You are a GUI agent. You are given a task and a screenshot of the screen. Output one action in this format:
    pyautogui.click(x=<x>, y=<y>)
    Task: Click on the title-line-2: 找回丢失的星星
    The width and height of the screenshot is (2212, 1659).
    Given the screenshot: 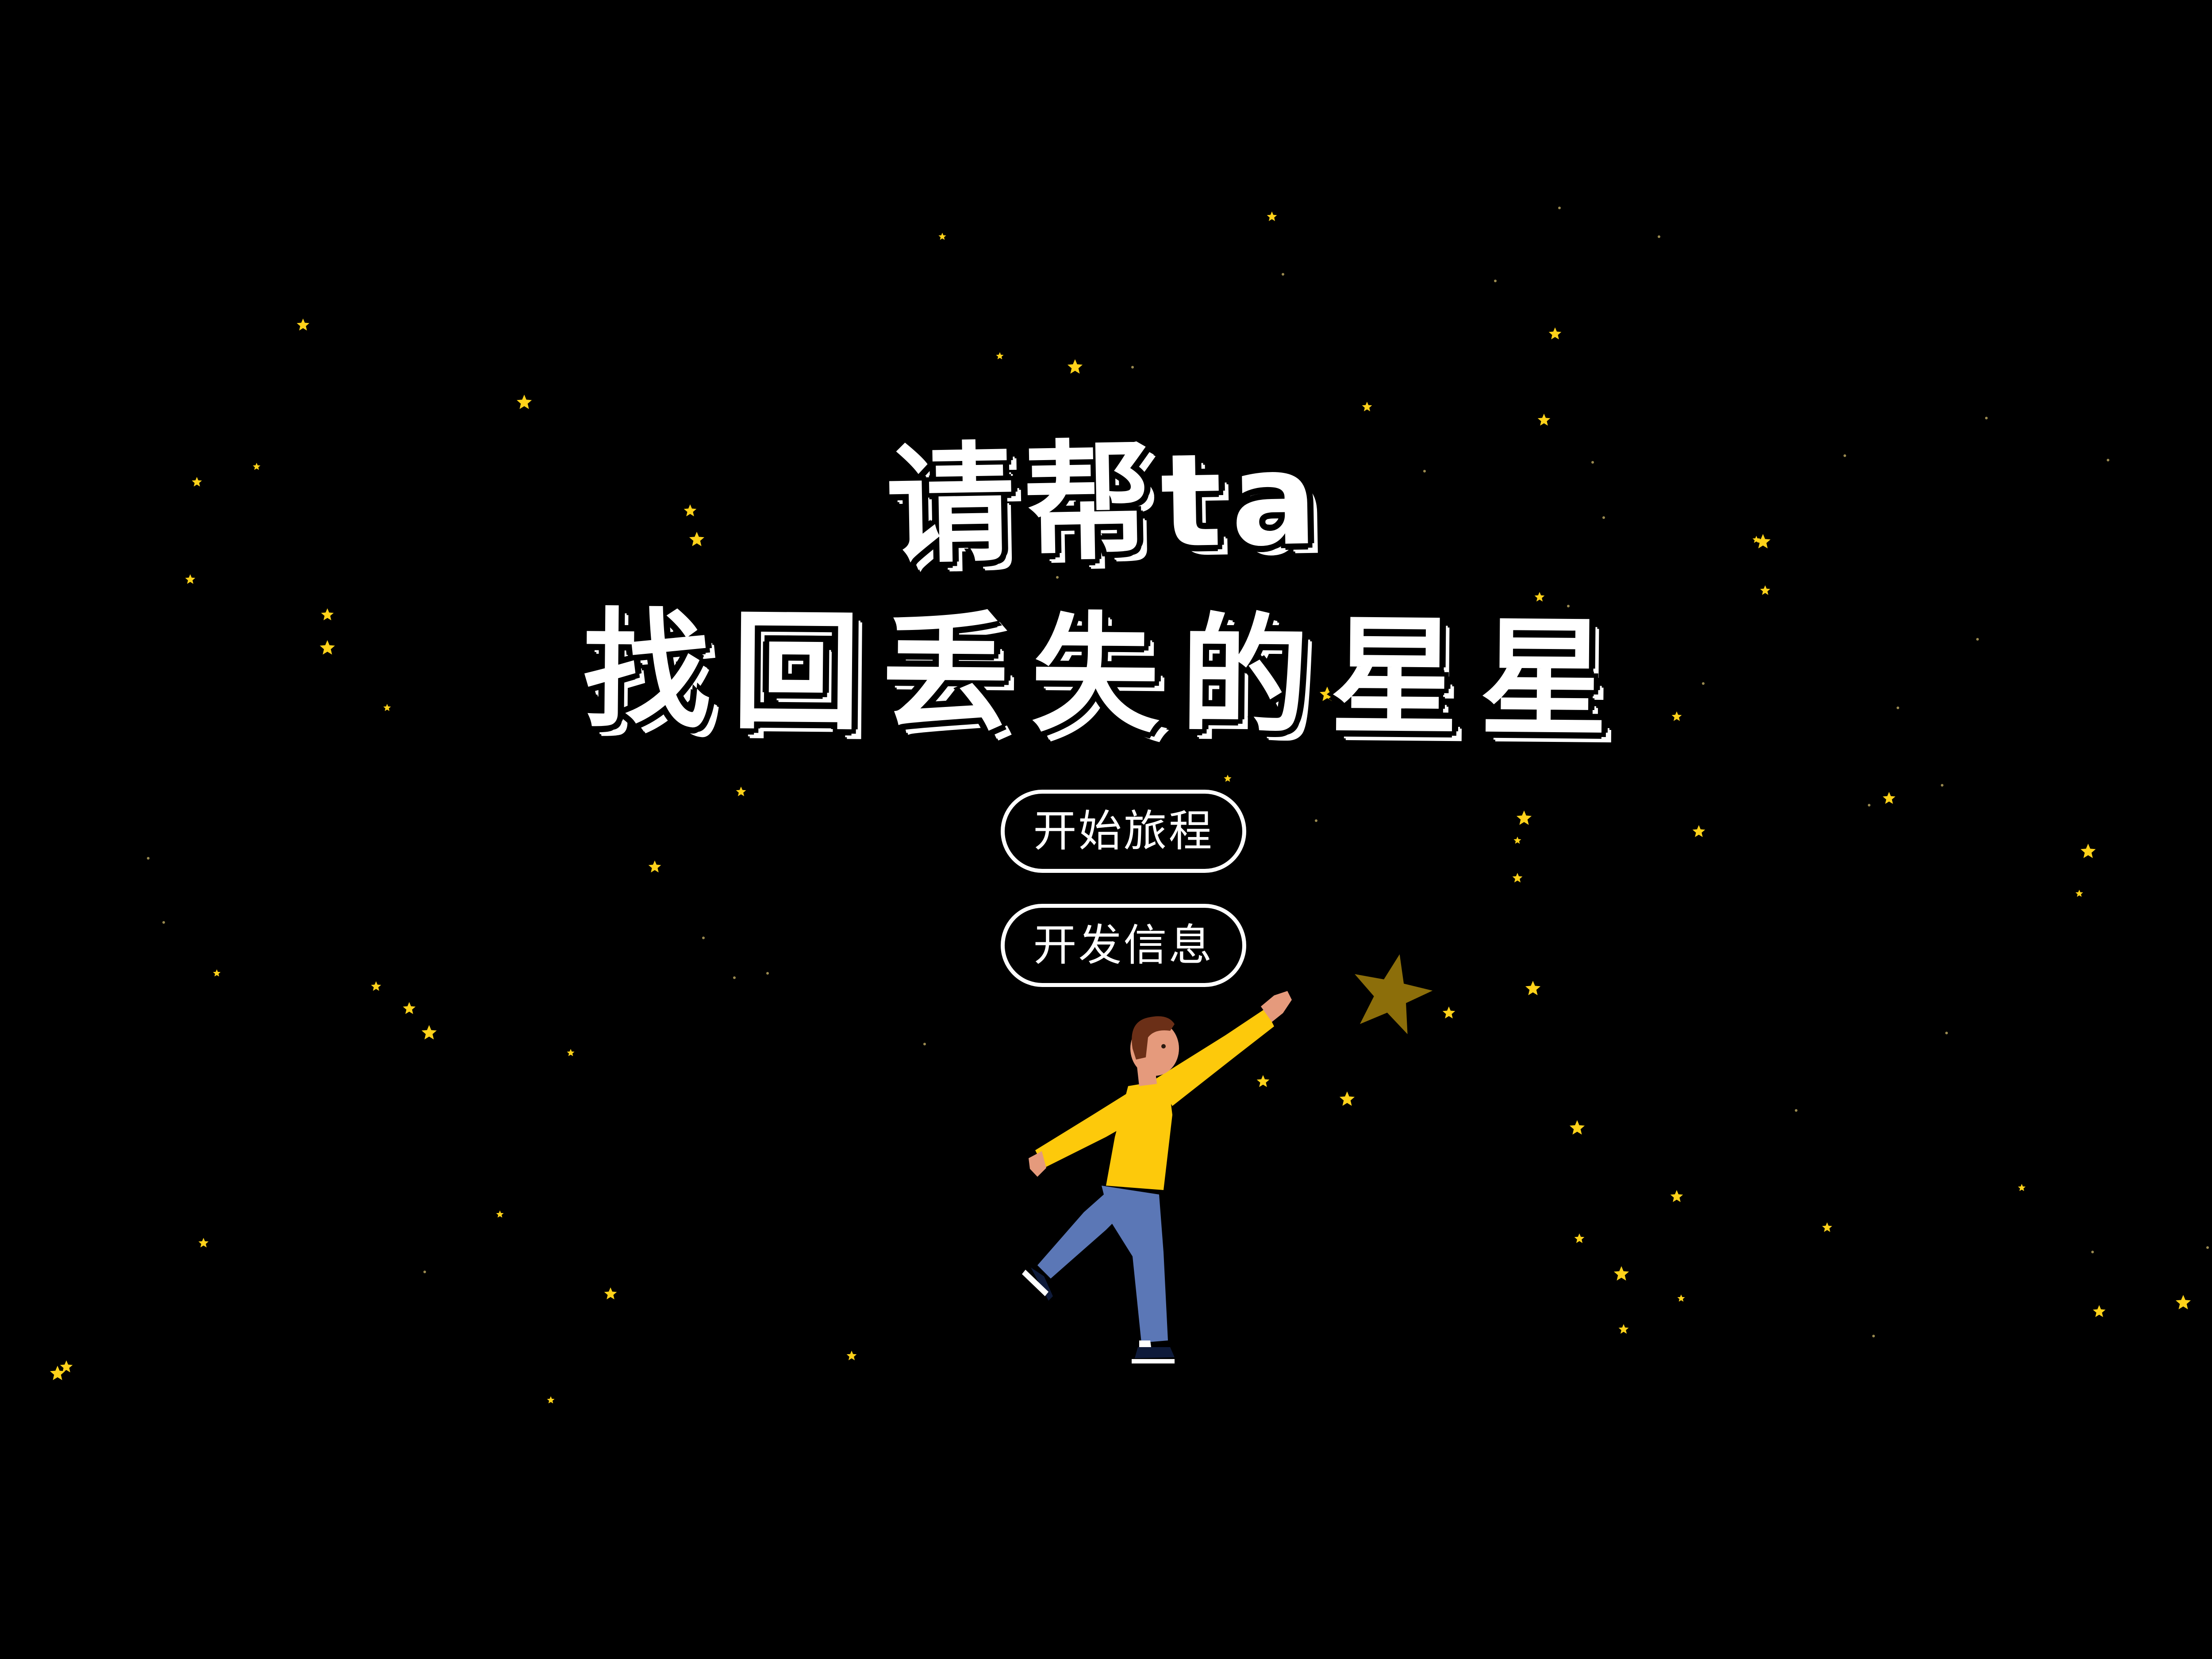 What is the action you would take?
    pyautogui.click(x=1106, y=676)
    